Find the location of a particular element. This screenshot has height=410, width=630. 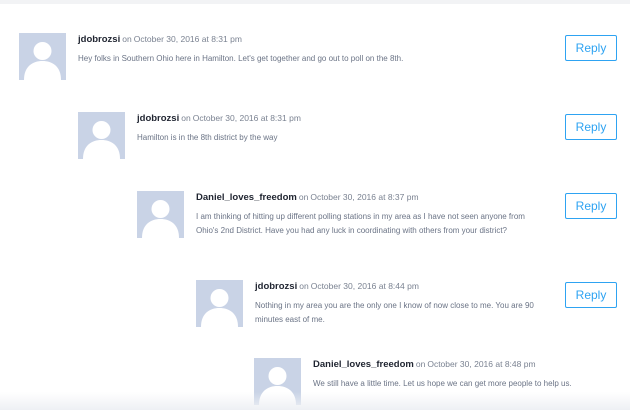

comment-date: October 30, 2016 at 8:44 pm is located at coordinates (365, 286).